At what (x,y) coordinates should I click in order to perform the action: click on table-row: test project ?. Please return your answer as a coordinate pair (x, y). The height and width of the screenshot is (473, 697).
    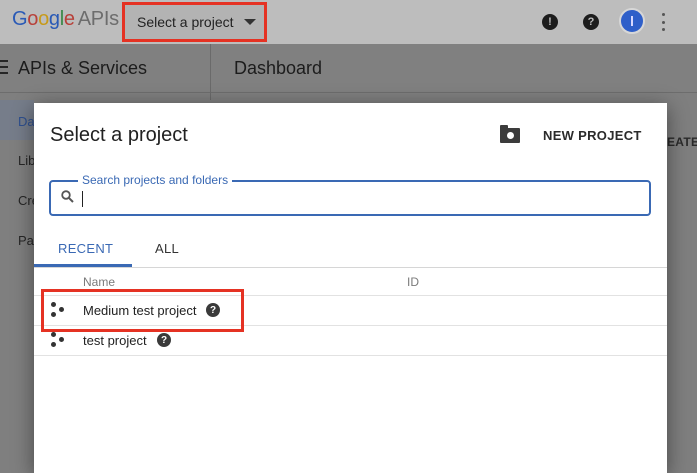
    Looking at the image, I should click on (350, 341).